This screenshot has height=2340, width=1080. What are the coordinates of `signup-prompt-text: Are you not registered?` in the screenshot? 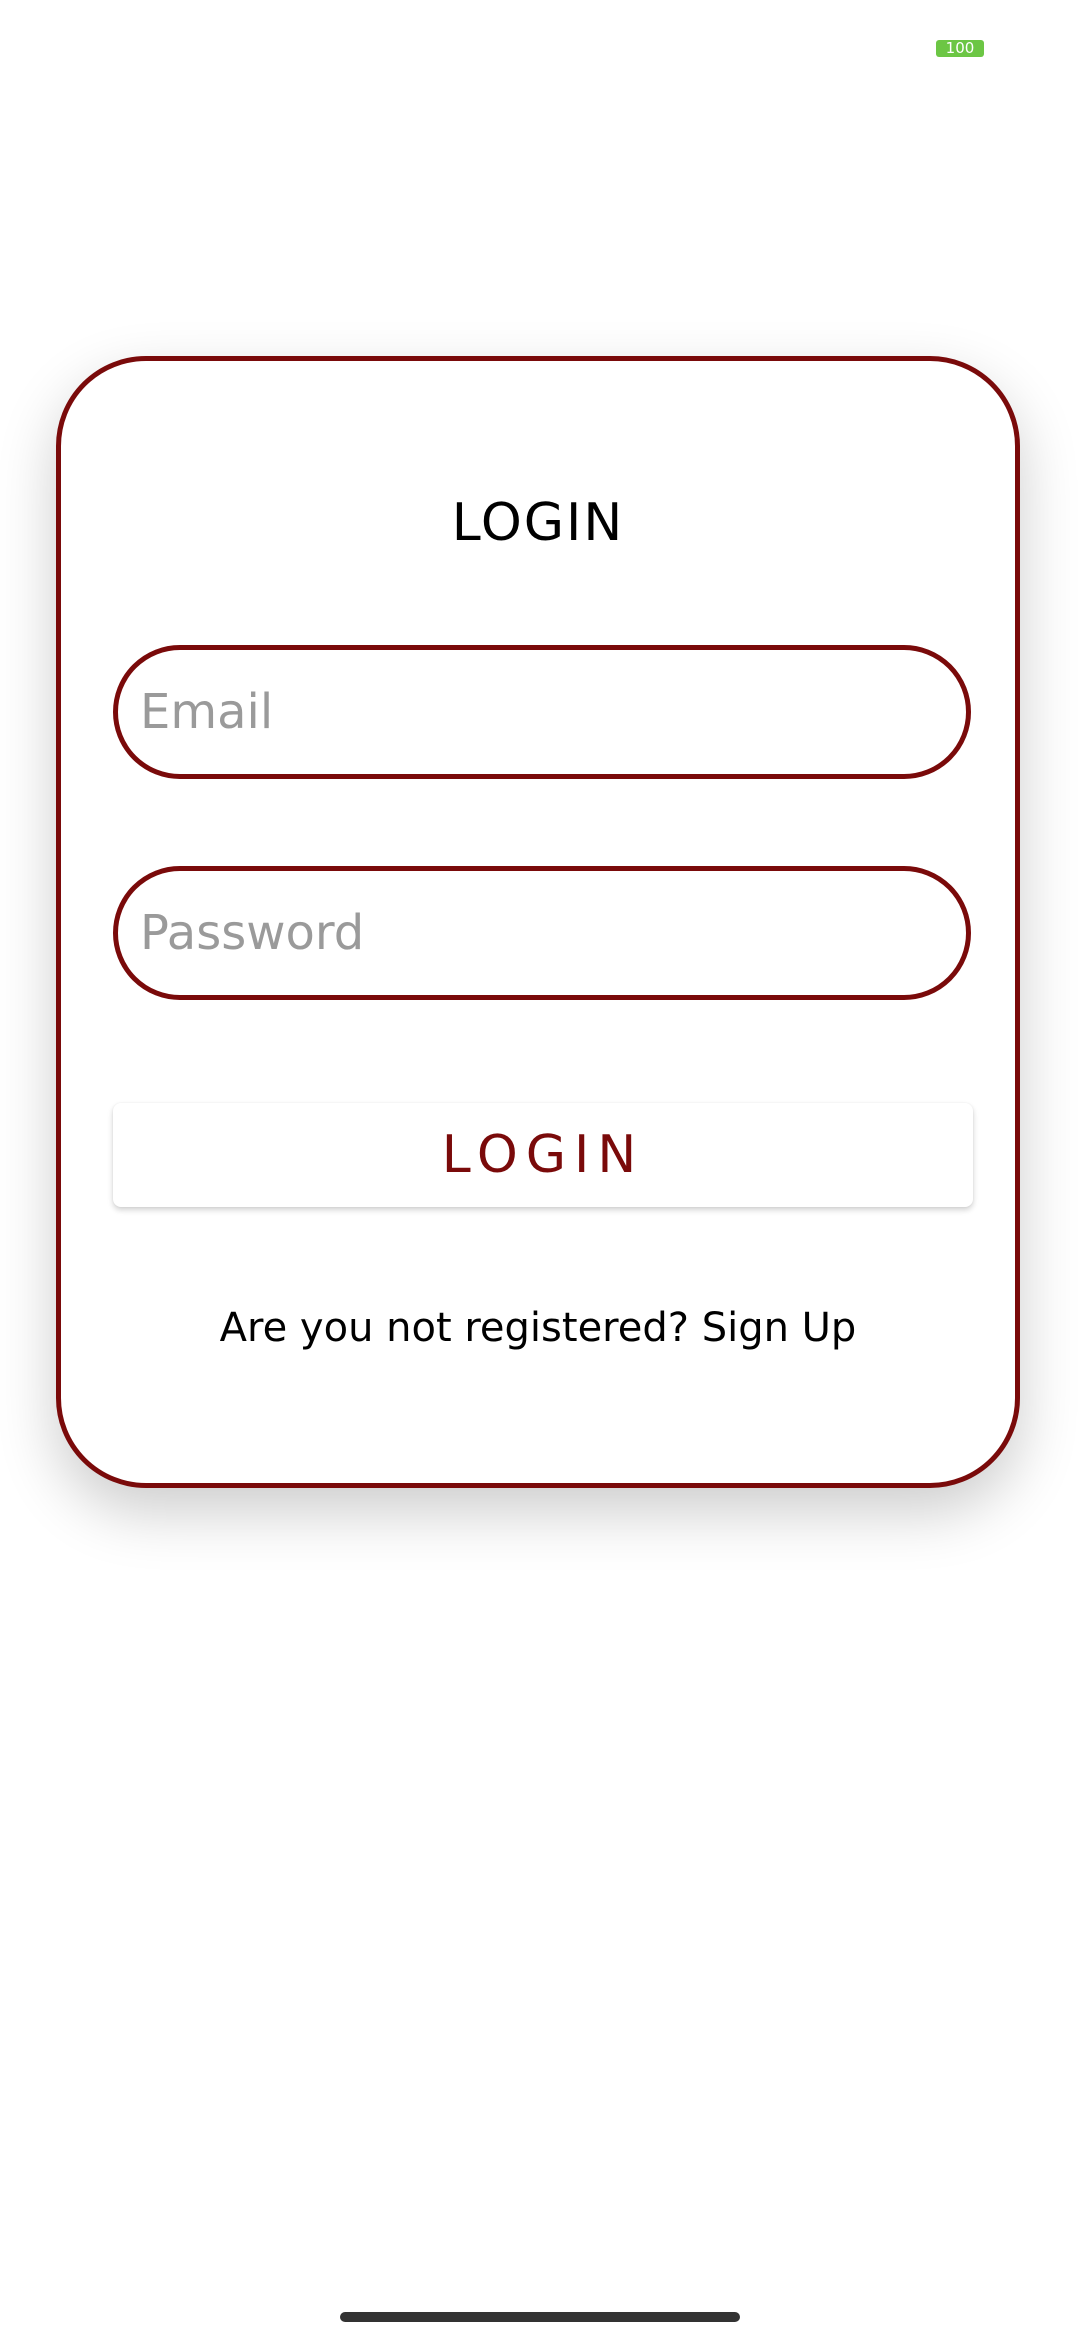 It's located at (460, 1328).